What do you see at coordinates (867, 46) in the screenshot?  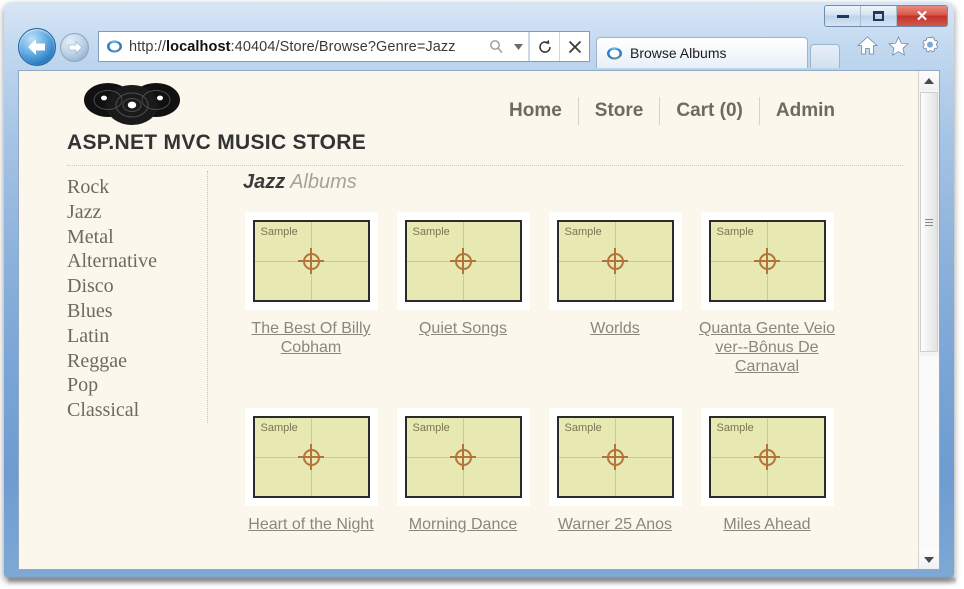 I see `home-icon` at bounding box center [867, 46].